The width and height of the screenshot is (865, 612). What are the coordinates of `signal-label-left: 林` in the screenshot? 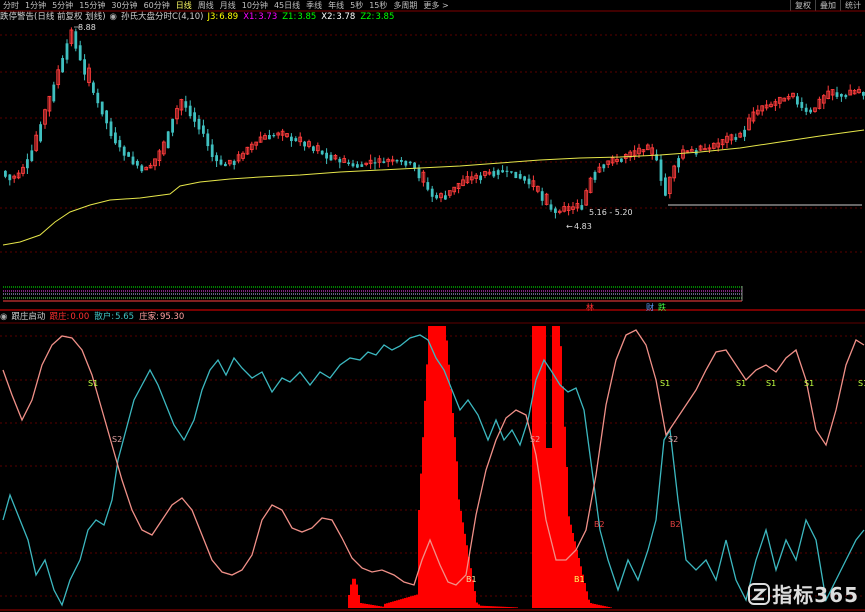 It's located at (590, 307).